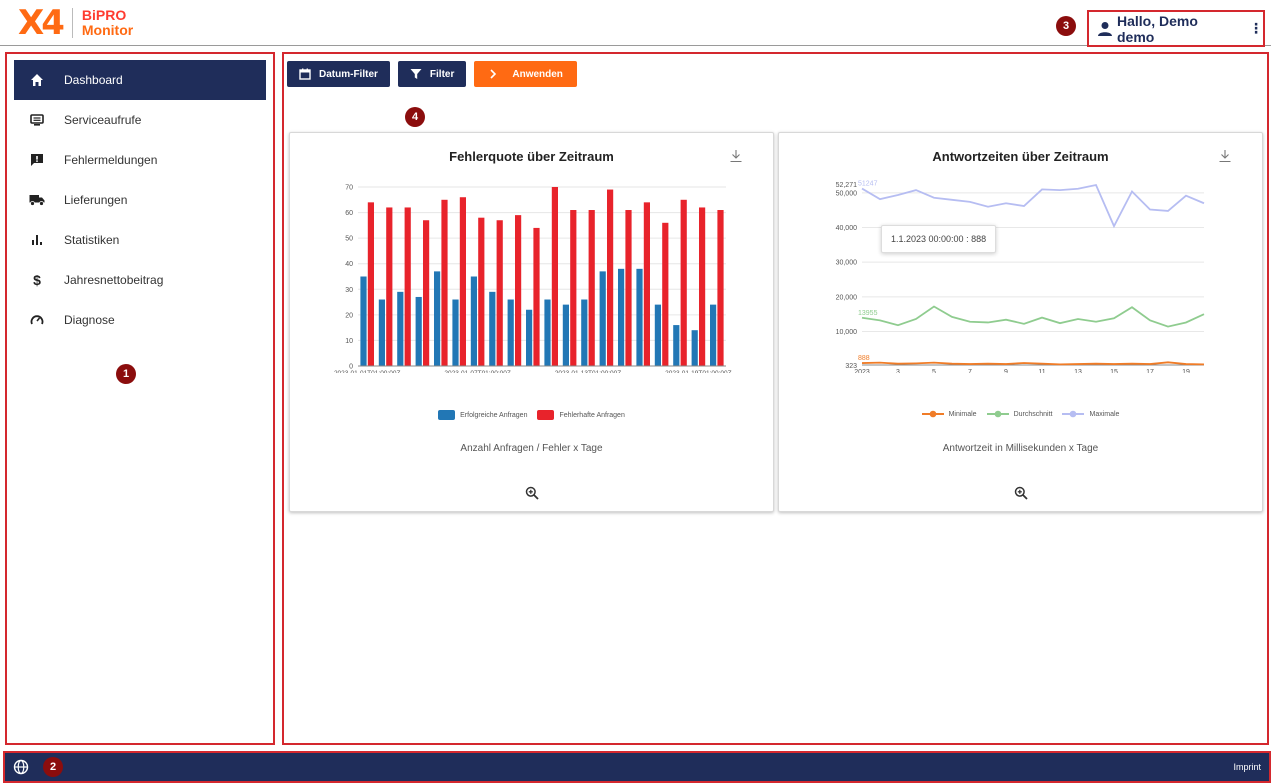  What do you see at coordinates (41, 23) in the screenshot?
I see `logo-mark: X4` at bounding box center [41, 23].